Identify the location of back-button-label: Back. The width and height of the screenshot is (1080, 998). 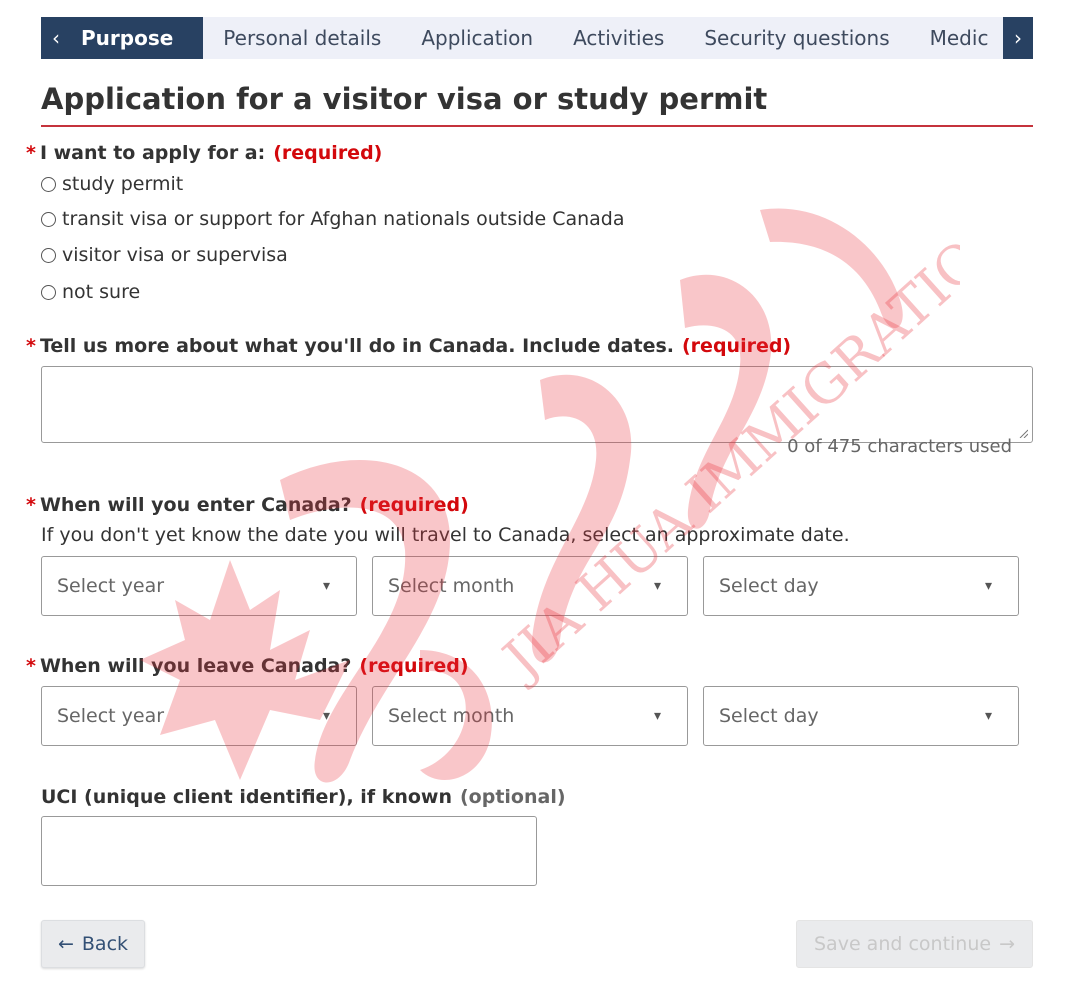
(105, 944).